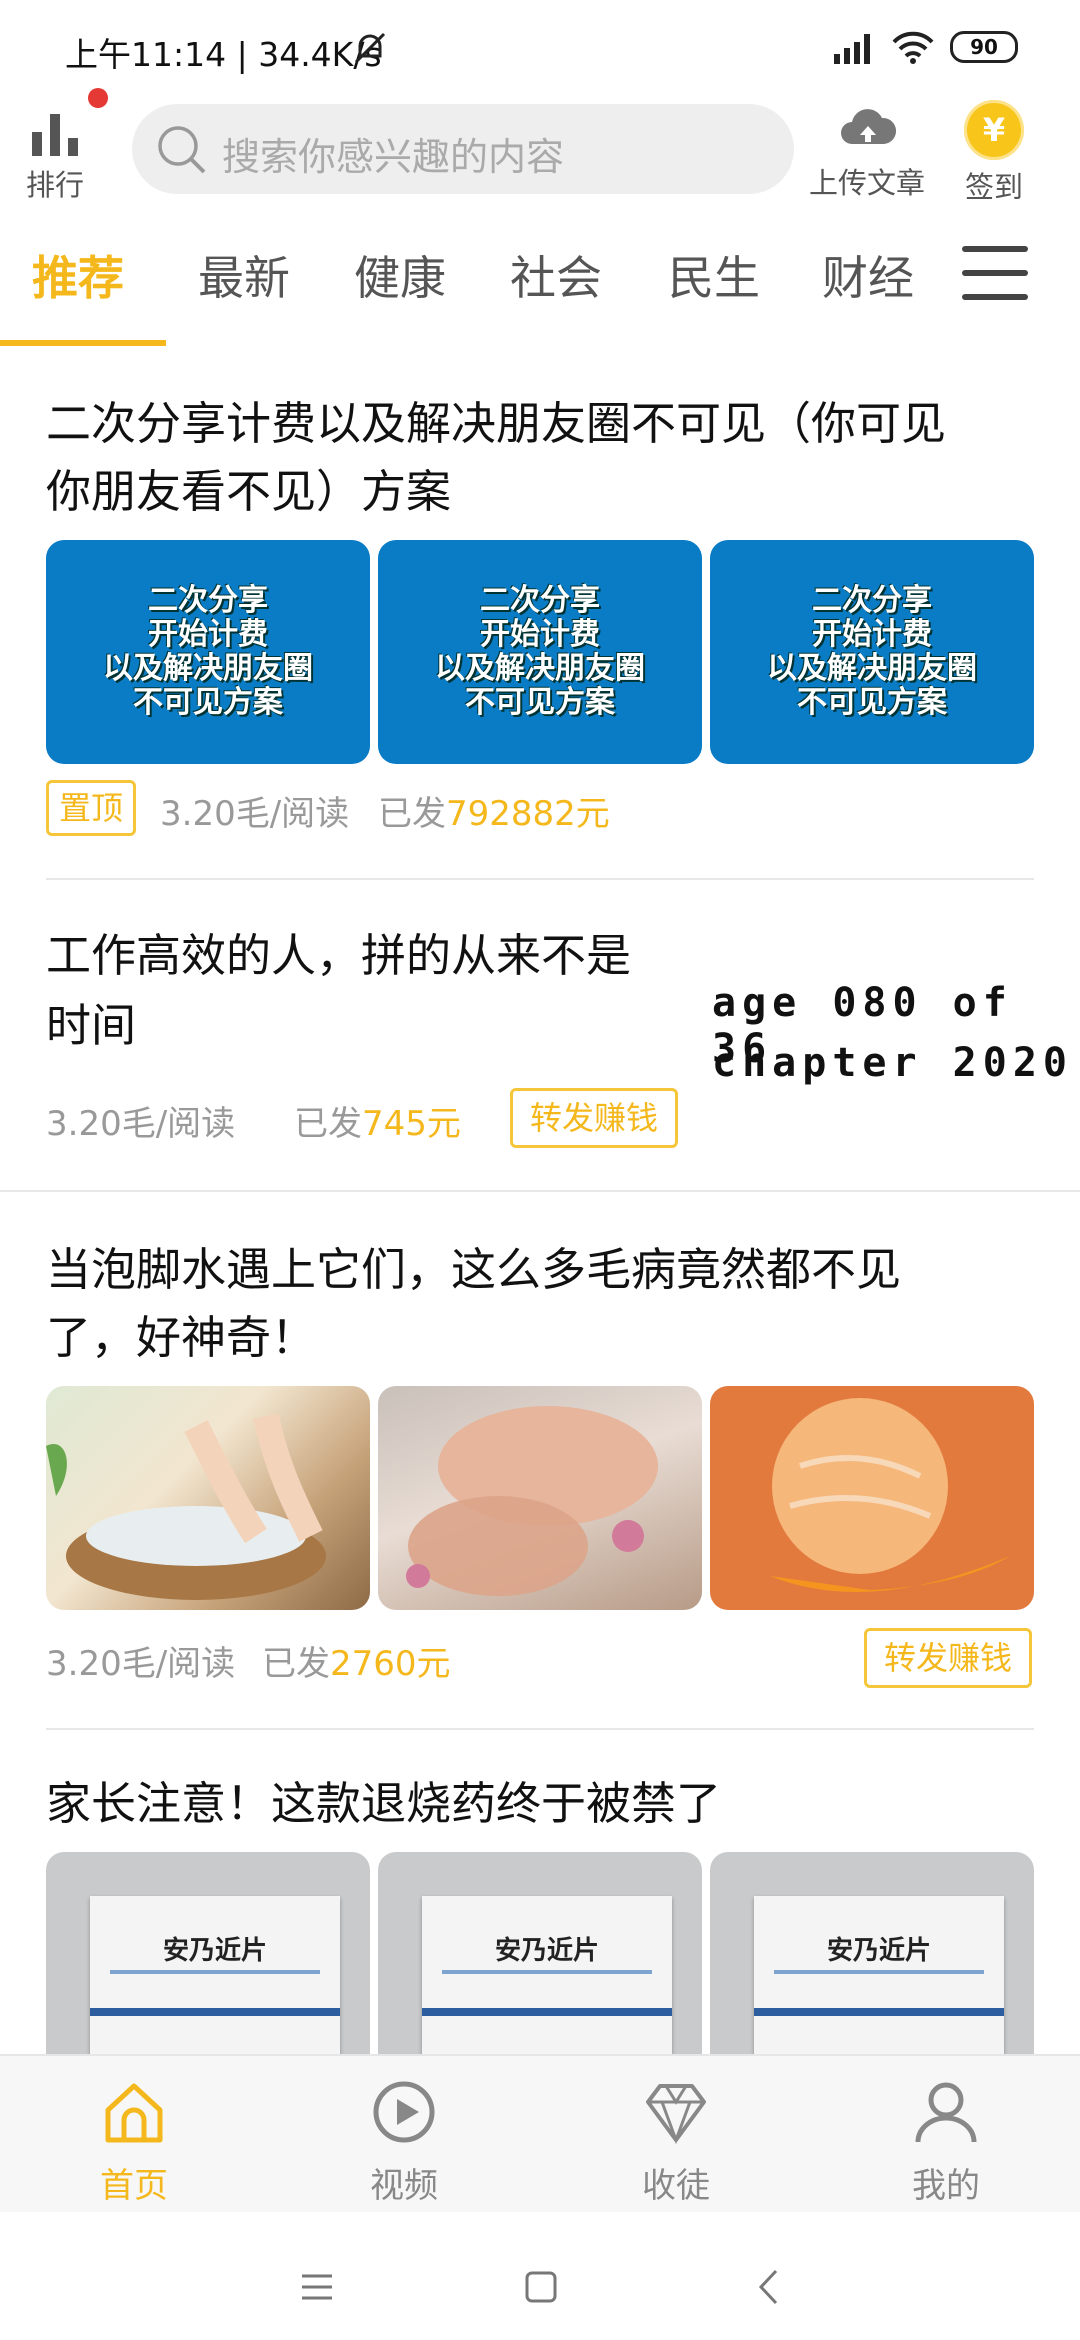 Image resolution: width=1080 pixels, height=2340 pixels. Describe the element at coordinates (400, 275) in the screenshot. I see `tab-health: 健康` at that location.